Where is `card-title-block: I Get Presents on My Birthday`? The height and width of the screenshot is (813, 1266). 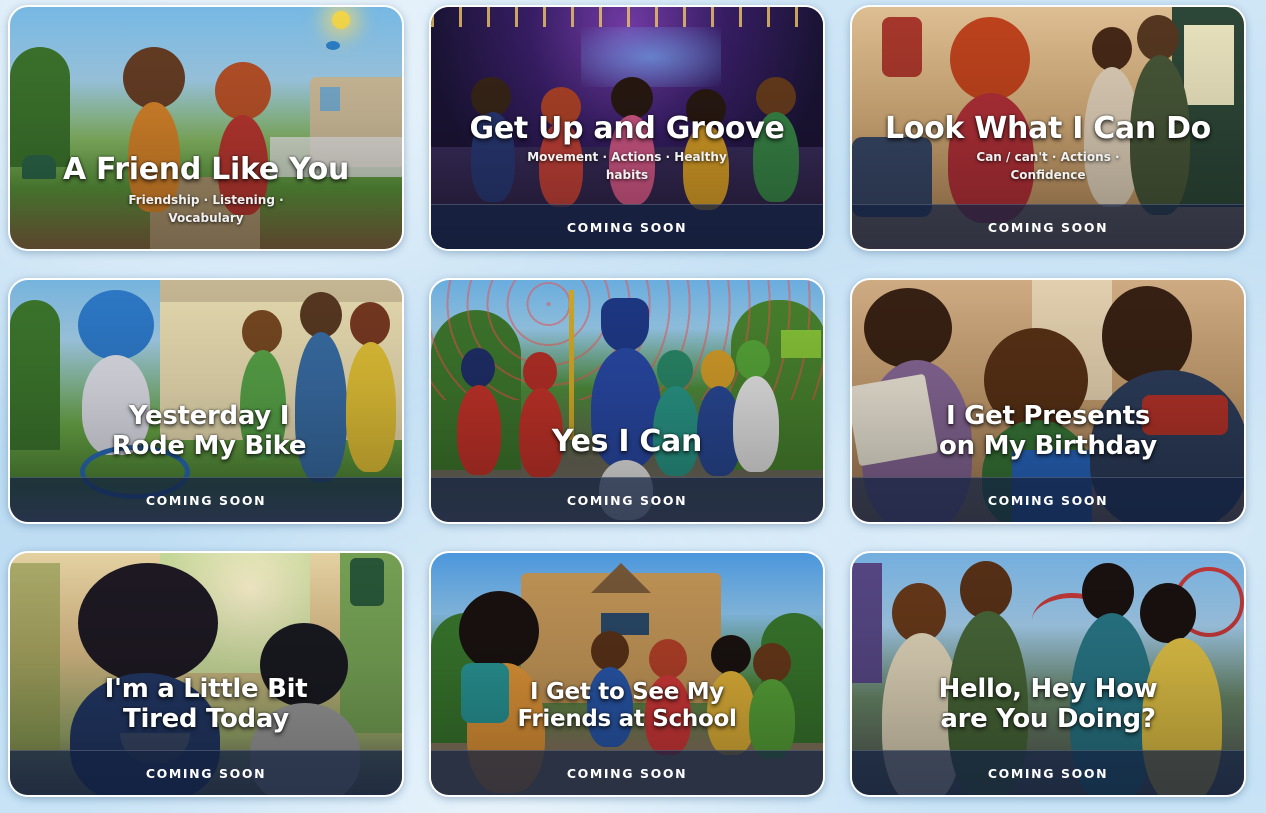
card-title-block: I Get Presents on My Birthday is located at coordinates (1048, 431).